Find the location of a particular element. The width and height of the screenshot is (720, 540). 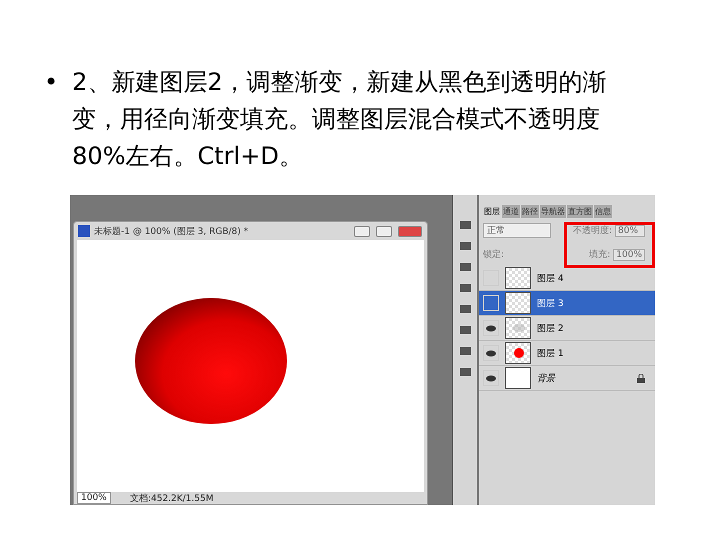

opacity-field: 80% is located at coordinates (630, 230).